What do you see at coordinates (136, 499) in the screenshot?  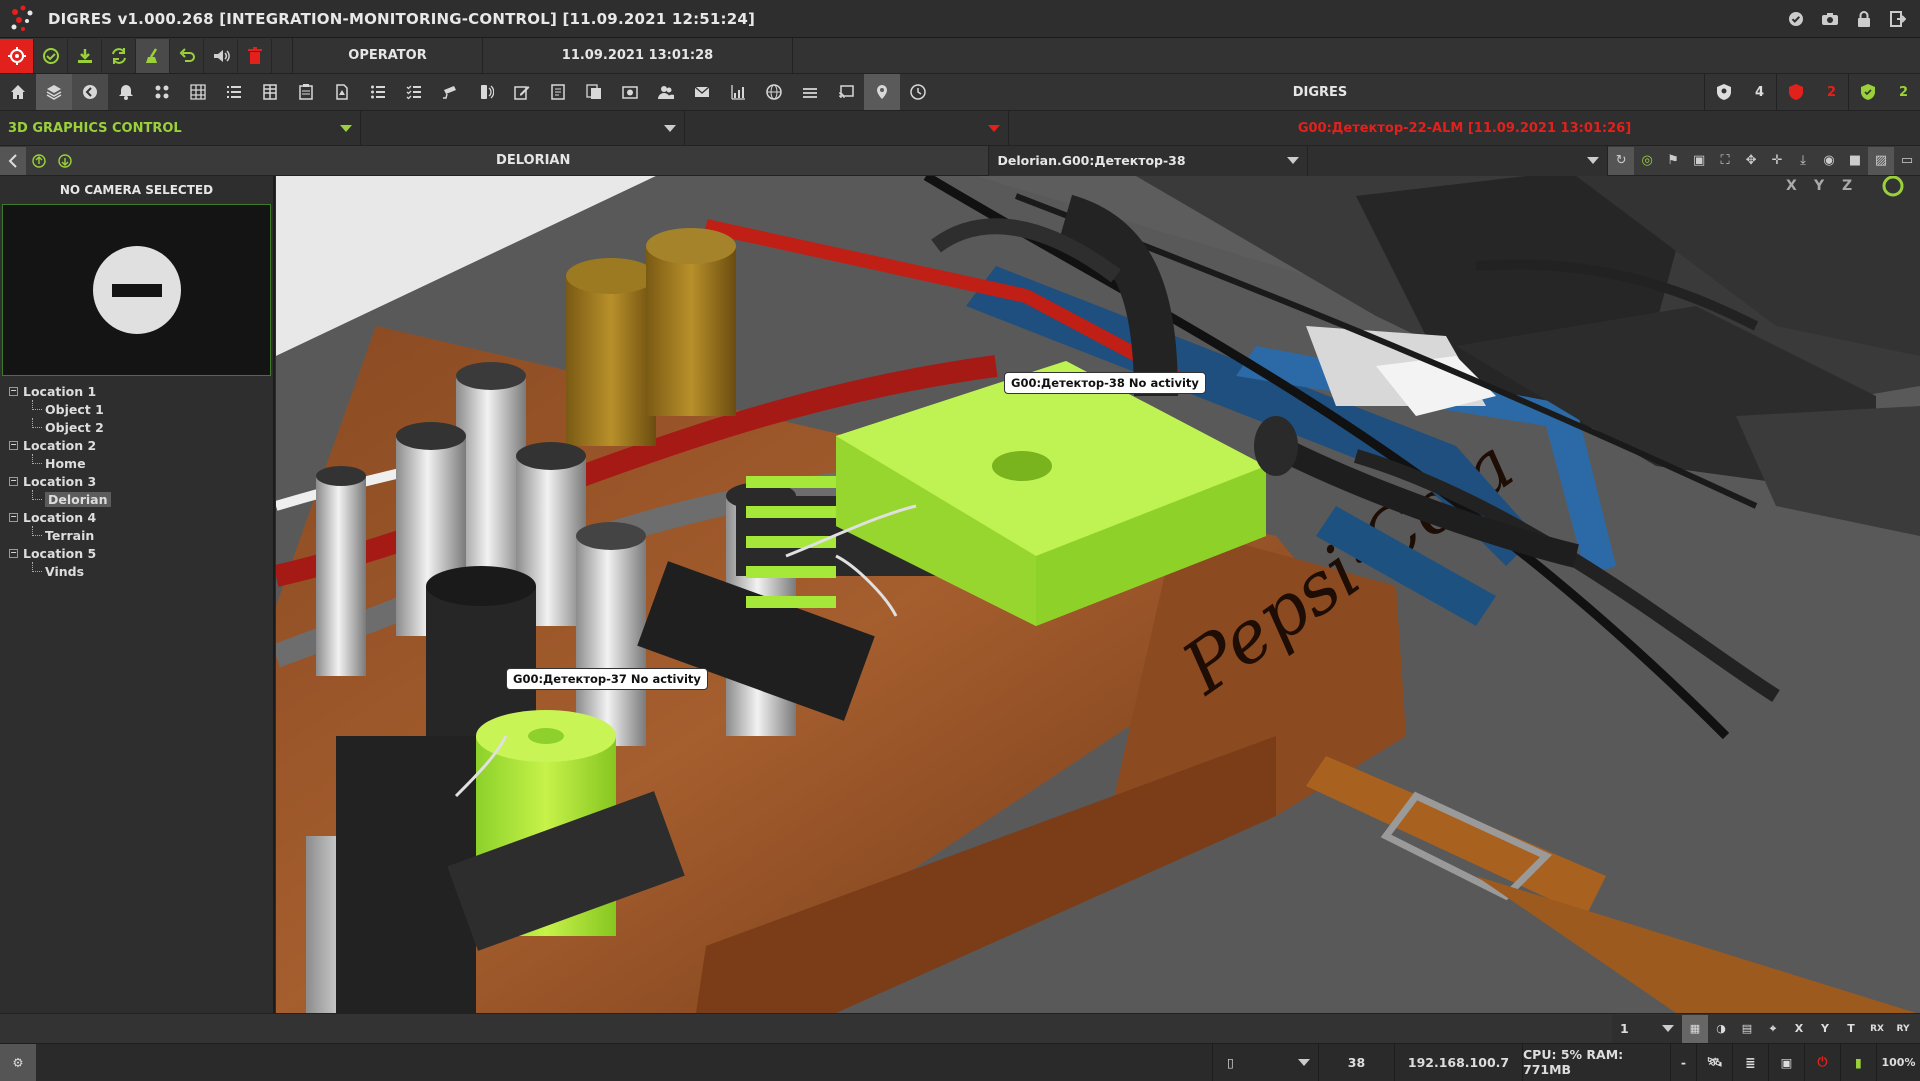 I see `tree-item-delorian: Delorian` at bounding box center [136, 499].